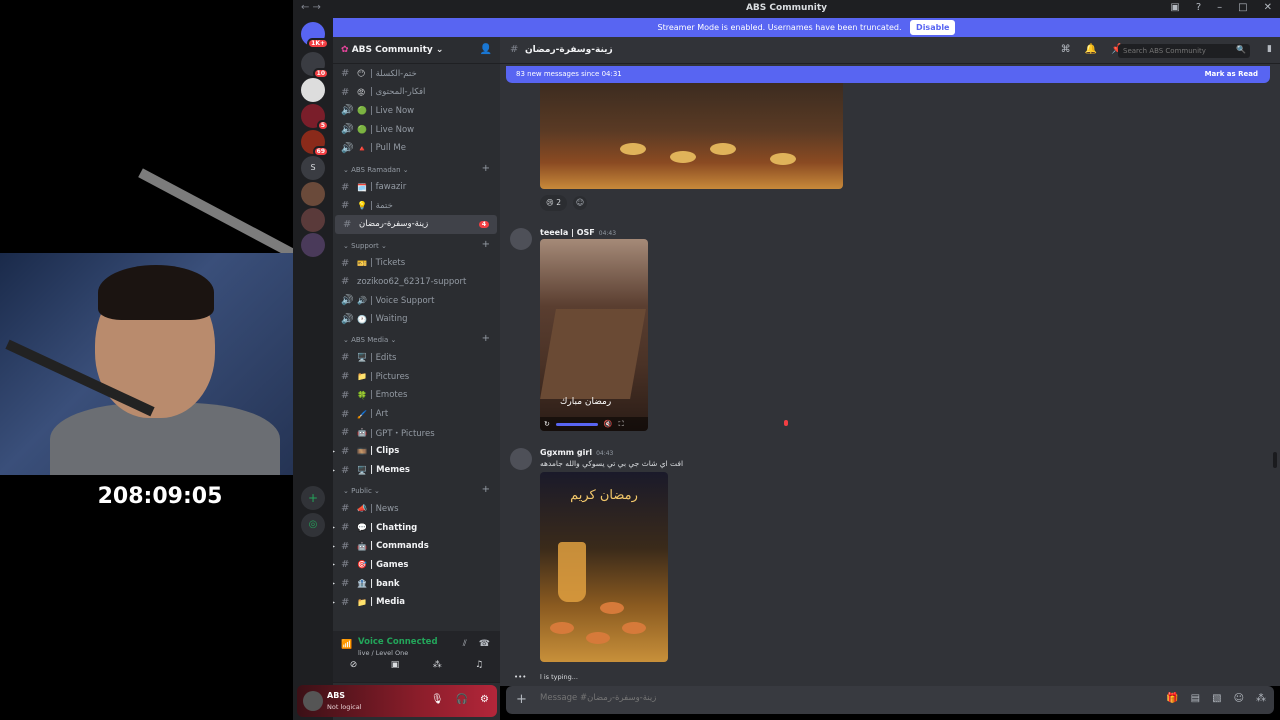 The width and height of the screenshot is (1280, 720). Describe the element at coordinates (465, 644) in the screenshot. I see `noise-suppression-icon: ⫽` at that location.